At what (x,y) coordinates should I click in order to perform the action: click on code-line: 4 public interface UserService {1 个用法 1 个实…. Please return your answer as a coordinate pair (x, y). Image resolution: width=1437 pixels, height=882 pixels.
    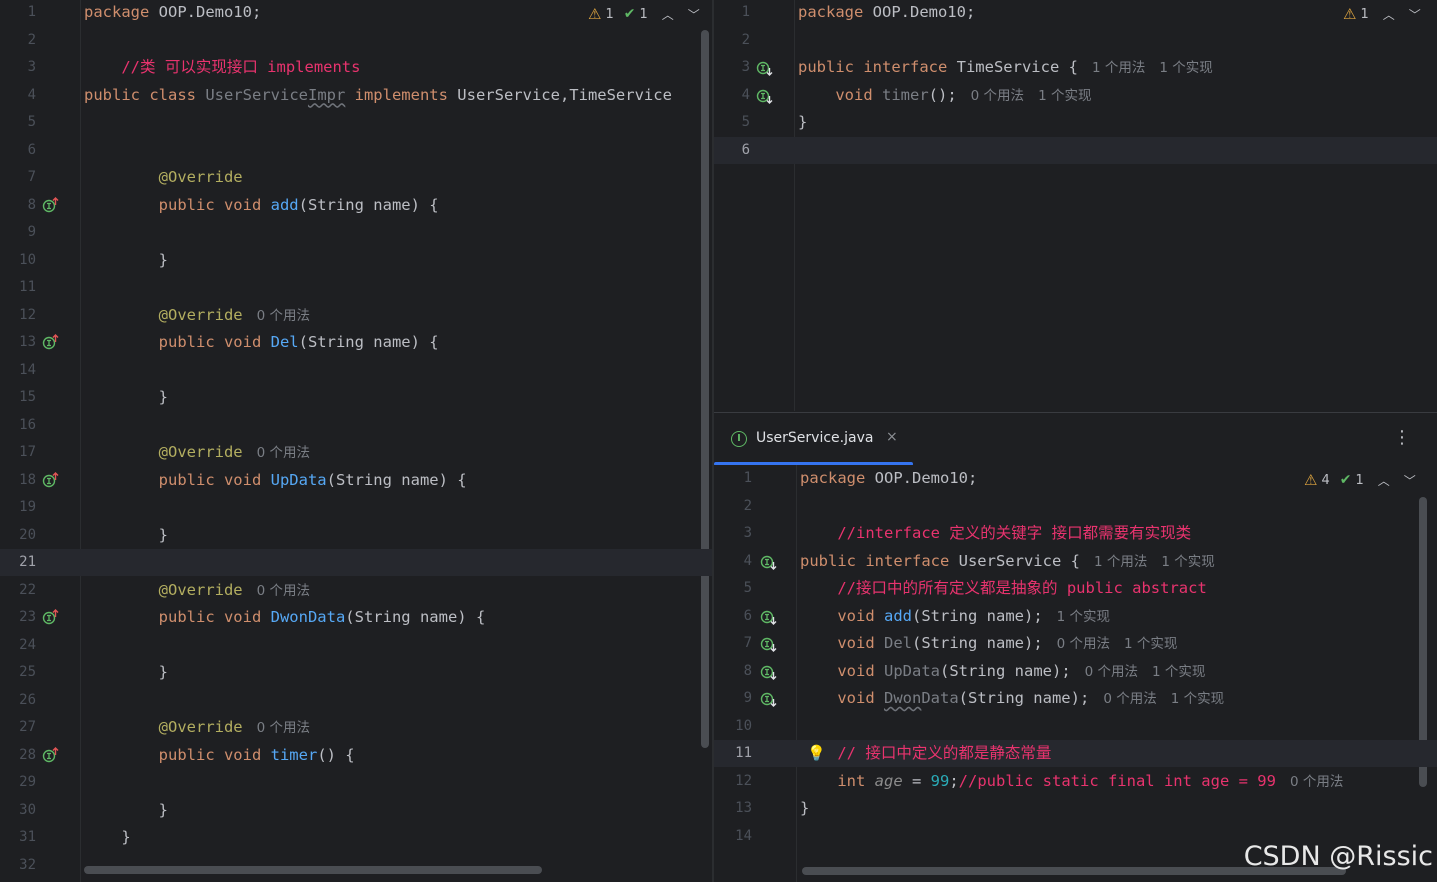
    Looking at the image, I should click on (1075, 561).